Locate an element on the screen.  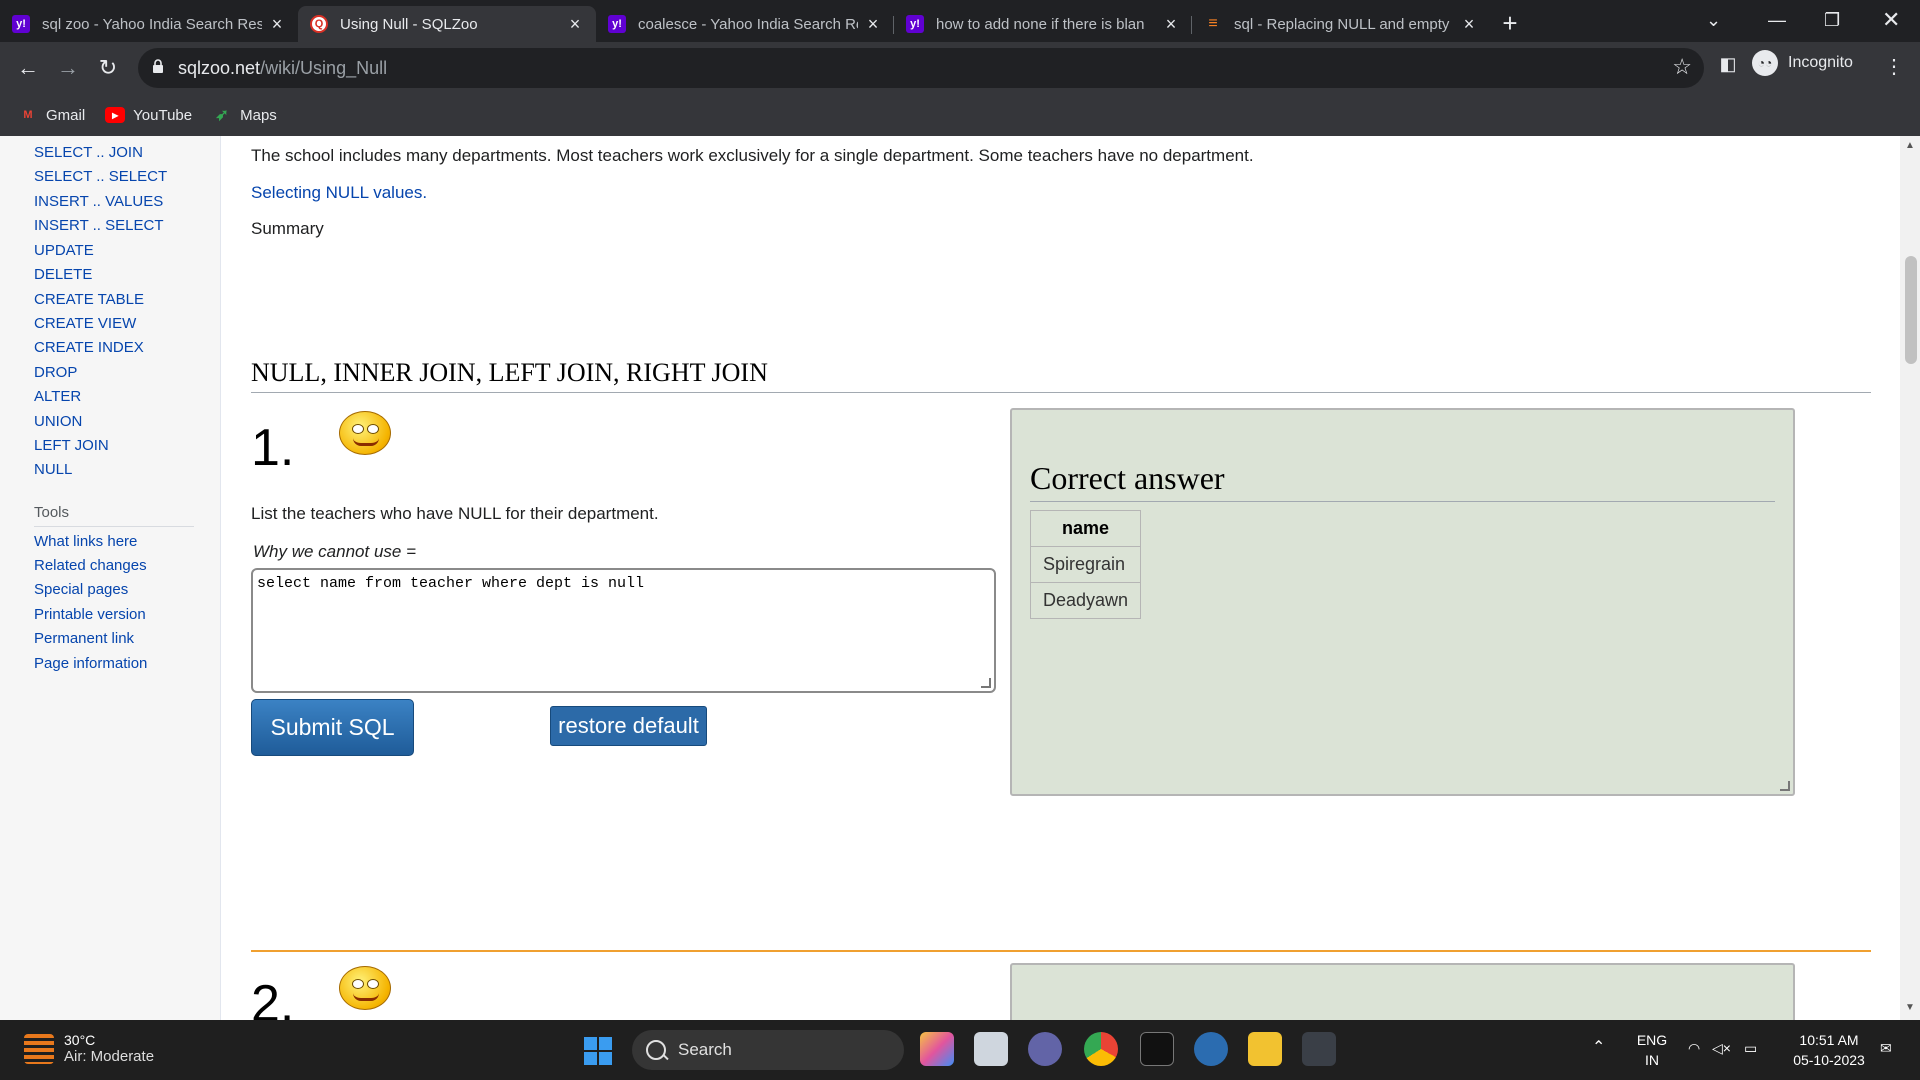
scroll-down-icon: ▼ is located at coordinates (1910, 1007).